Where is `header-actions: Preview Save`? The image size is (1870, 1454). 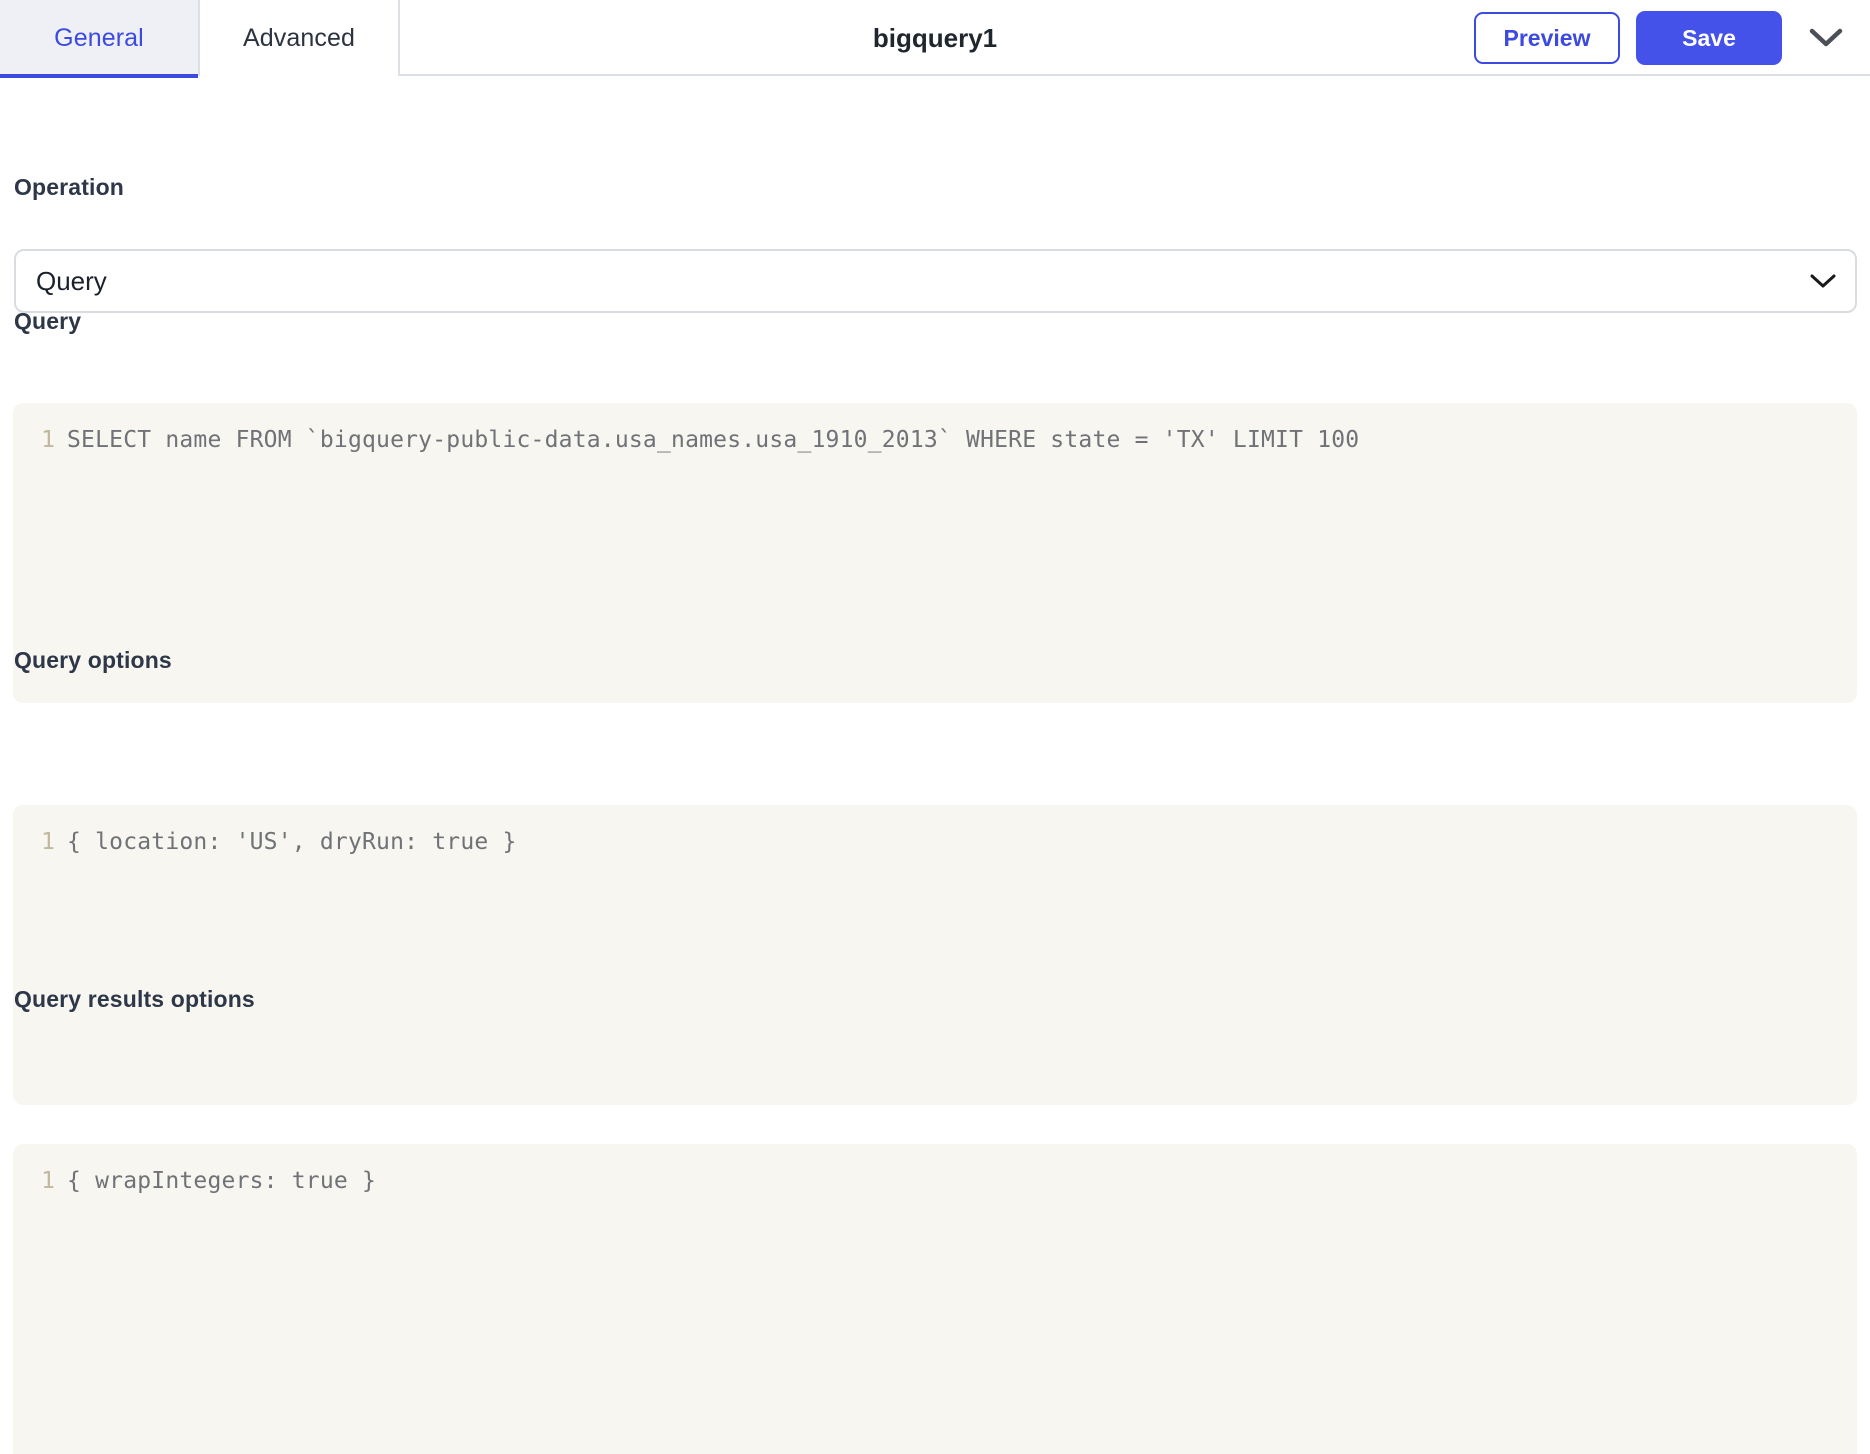 header-actions: Preview Save is located at coordinates (1664, 38).